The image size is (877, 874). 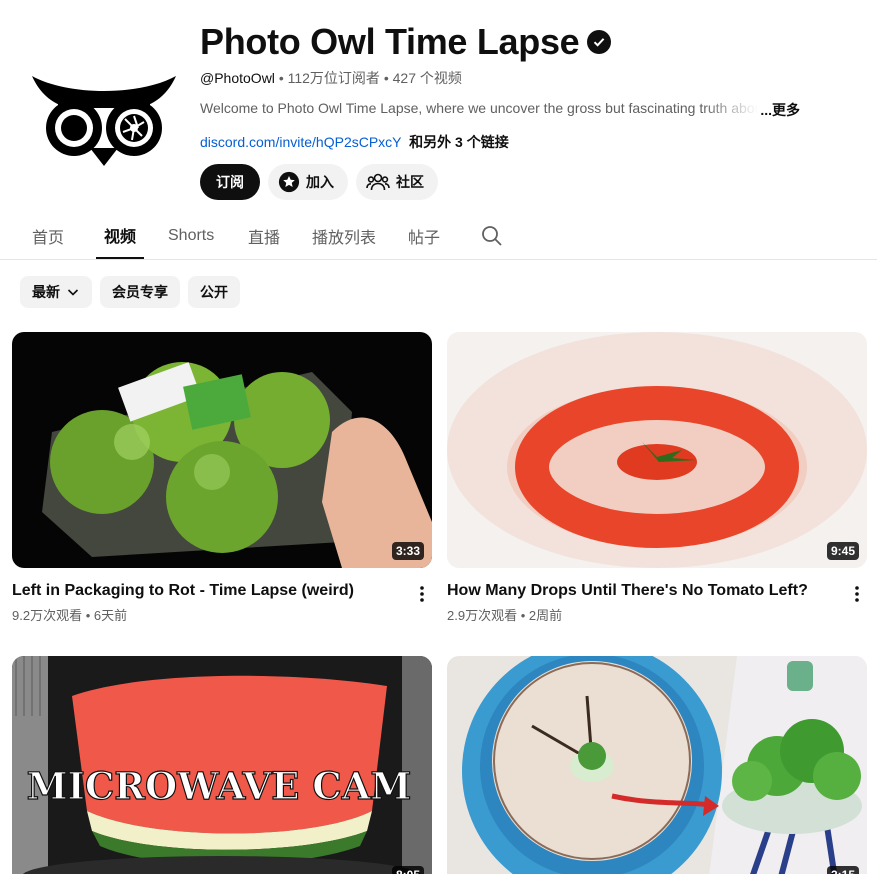 What do you see at coordinates (407, 551) in the screenshot?
I see `video-duration: 3:33` at bounding box center [407, 551].